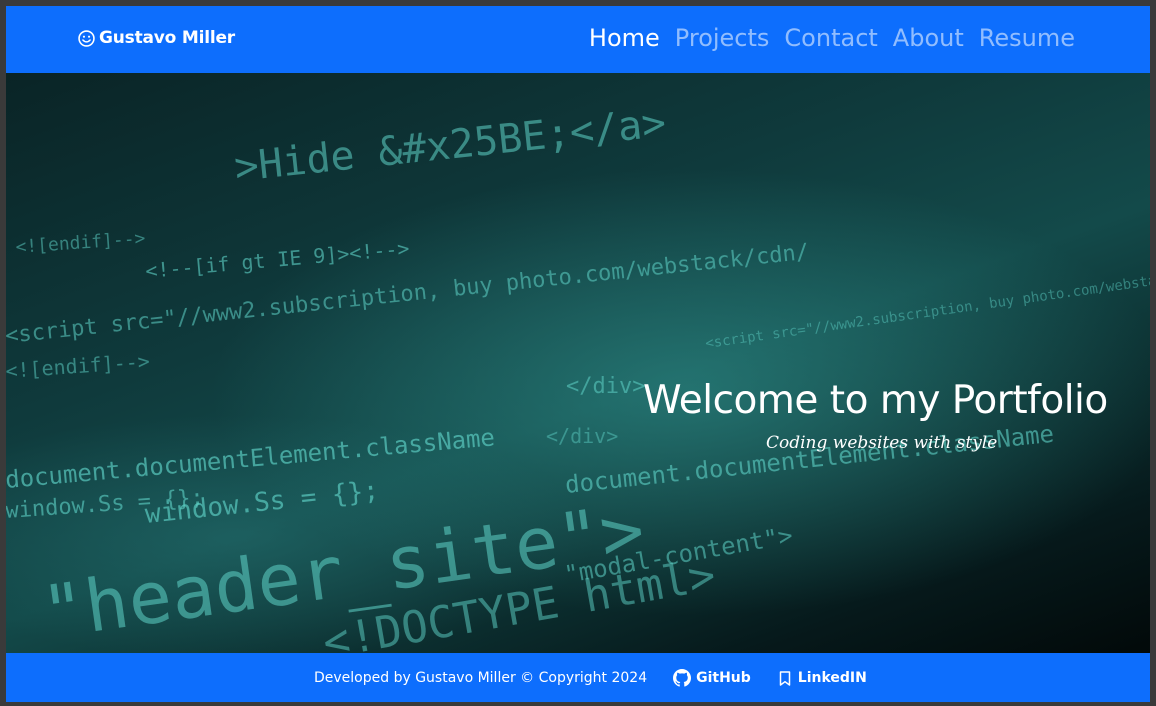 Image resolution: width=1156 pixels, height=706 pixels. I want to click on brand: Gustavo Miller, so click(156, 38).